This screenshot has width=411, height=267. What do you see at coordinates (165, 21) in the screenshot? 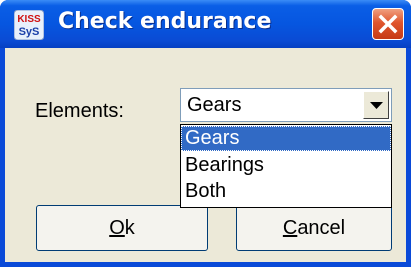
I see `window-title: Check endurance` at bounding box center [165, 21].